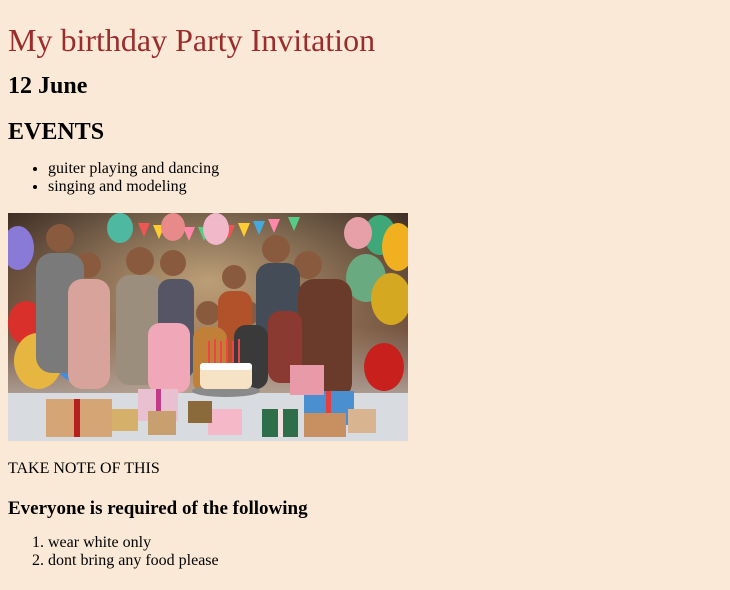 The width and height of the screenshot is (730, 590). What do you see at coordinates (192, 40) in the screenshot?
I see `page-title: My birthday Party Invitation` at bounding box center [192, 40].